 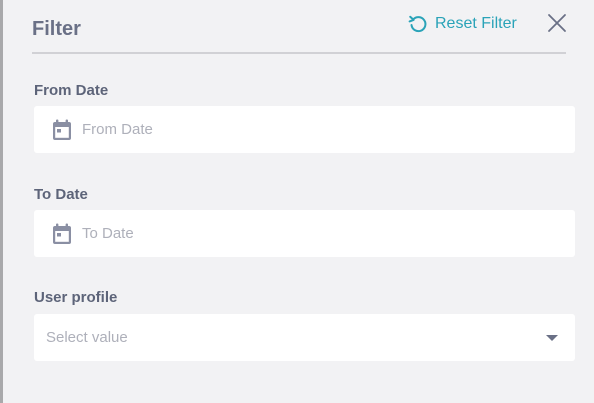 What do you see at coordinates (71, 90) in the screenshot?
I see `from-date-label: From Date` at bounding box center [71, 90].